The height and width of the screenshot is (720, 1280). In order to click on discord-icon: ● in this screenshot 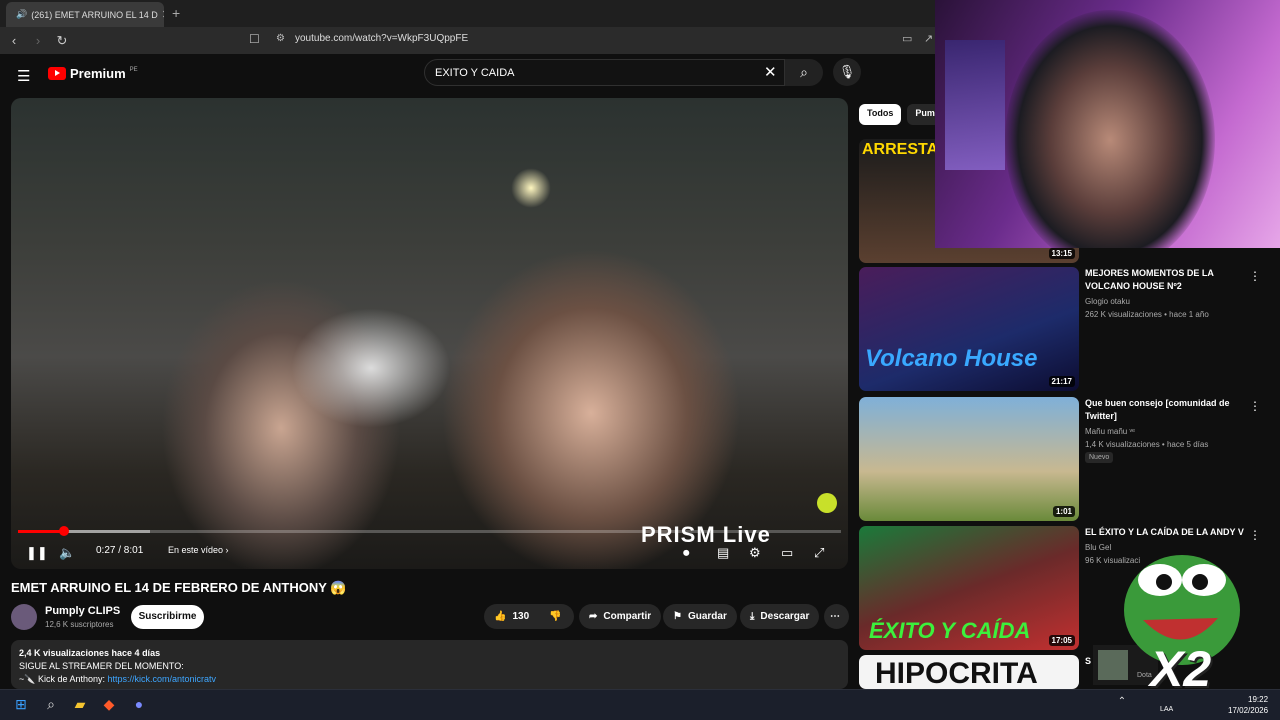, I will do `click(139, 706)`.